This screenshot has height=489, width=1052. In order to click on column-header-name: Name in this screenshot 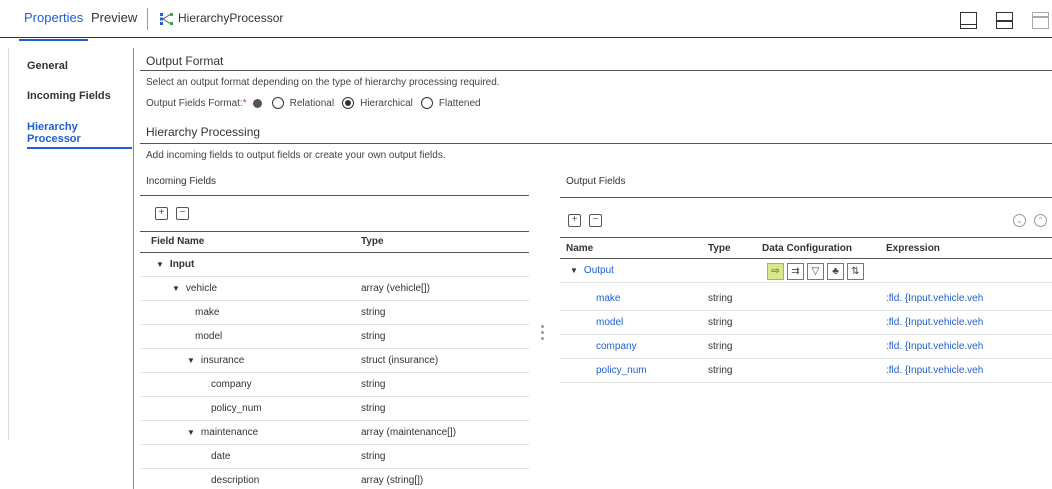, I will do `click(579, 248)`.